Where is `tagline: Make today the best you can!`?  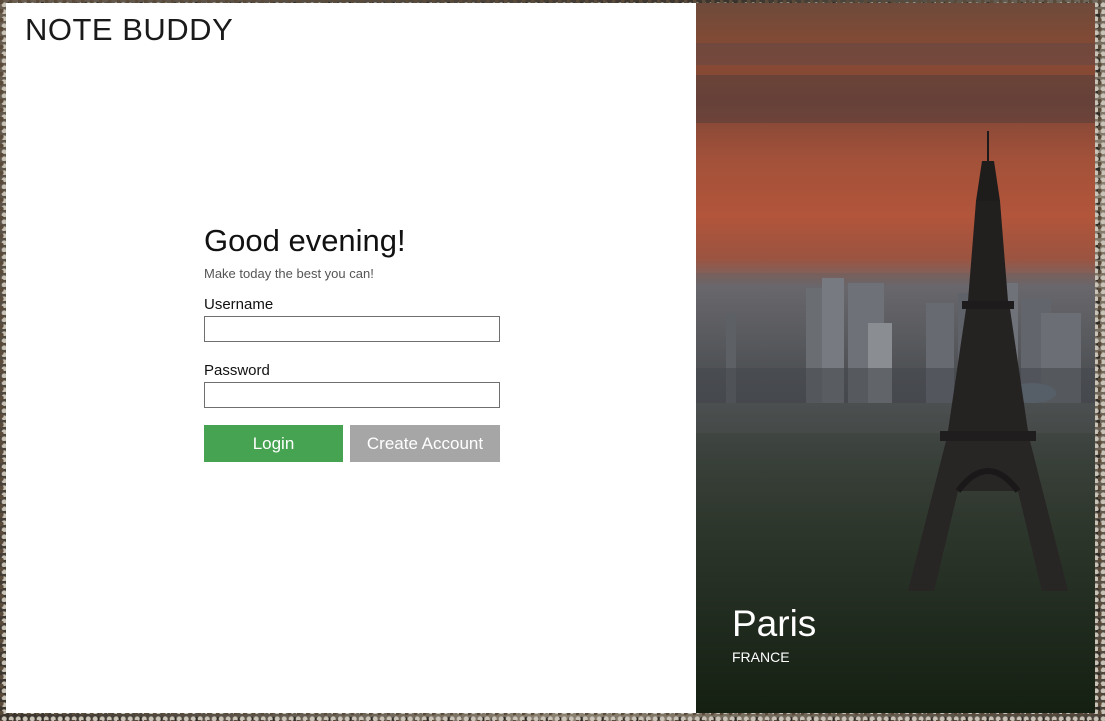
tagline: Make today the best you can! is located at coordinates (289, 273).